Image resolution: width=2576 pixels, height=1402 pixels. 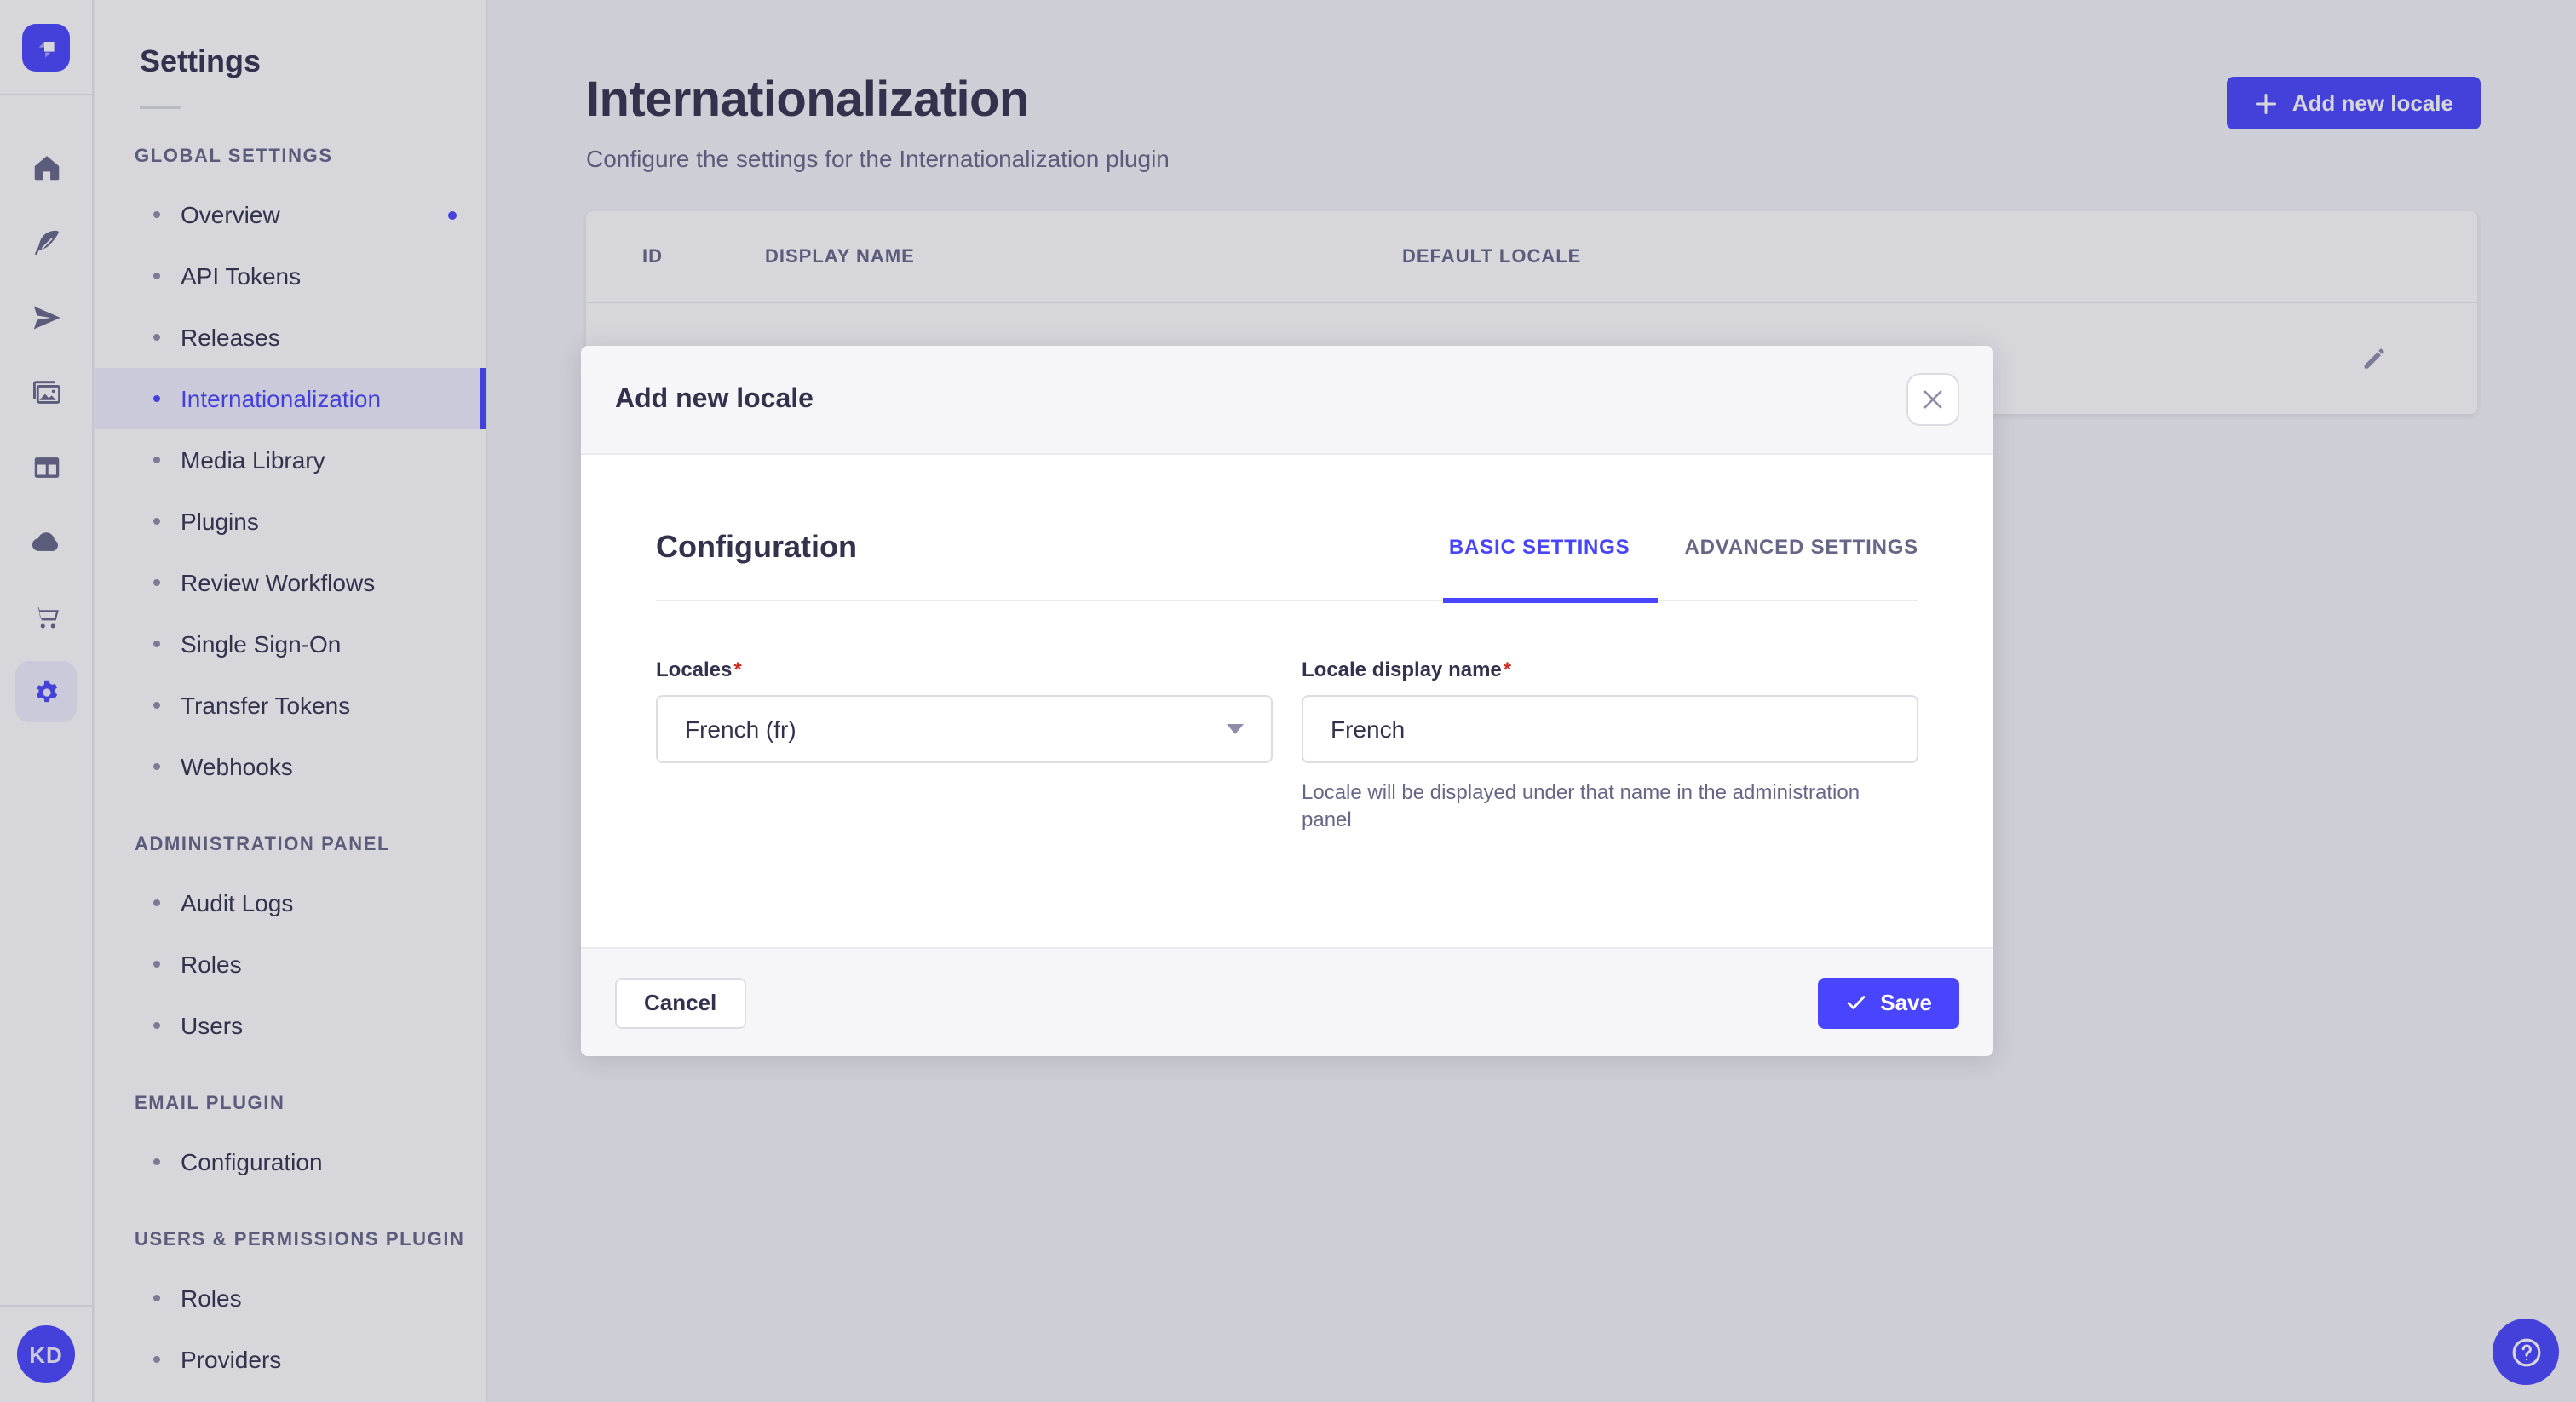 I want to click on active-tab-underline, so click(x=1551, y=600).